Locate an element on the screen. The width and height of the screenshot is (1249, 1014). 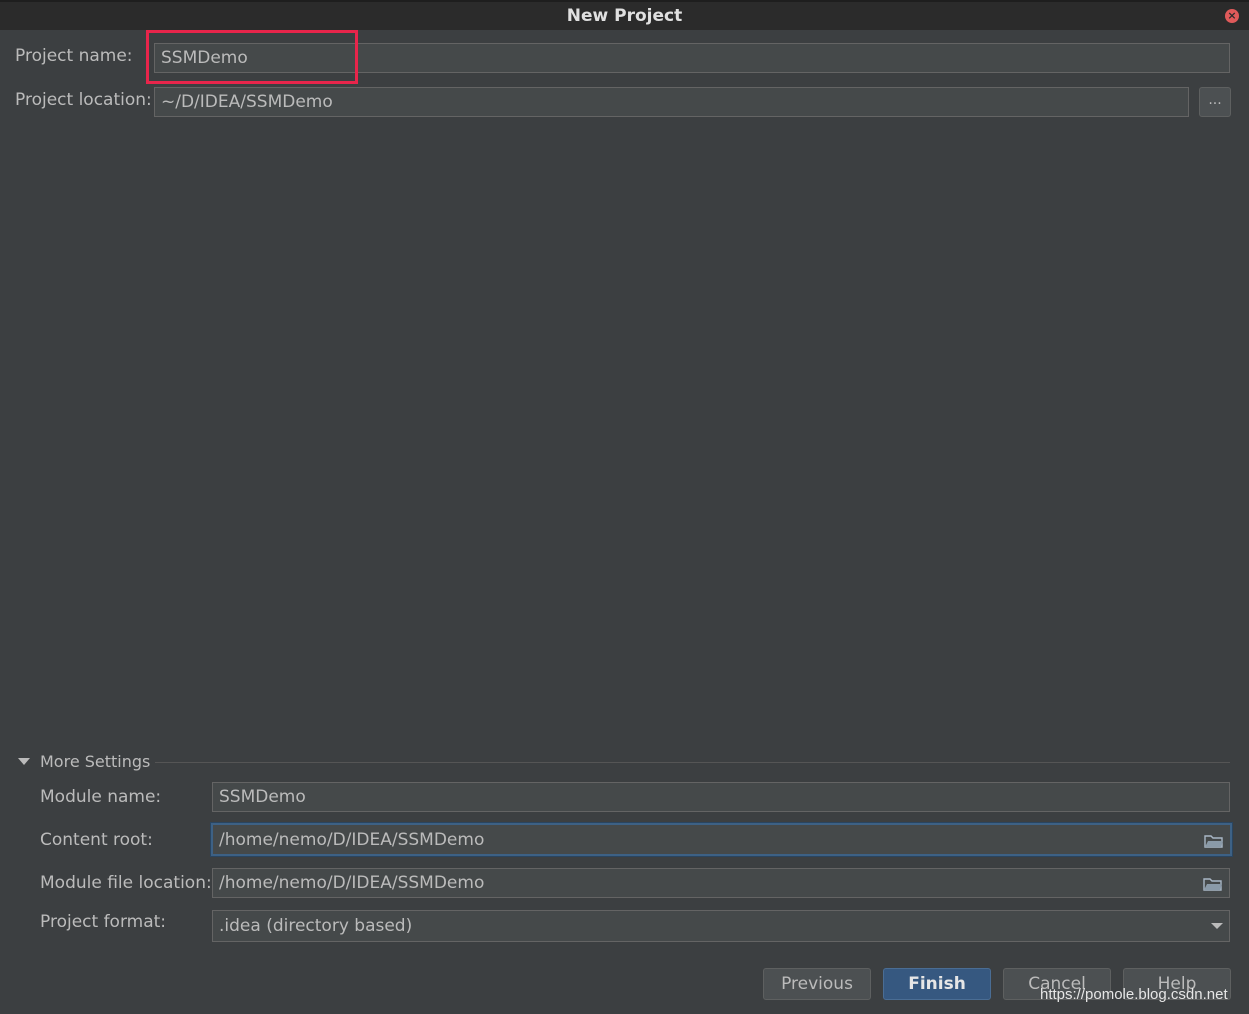
project-name-input: SSMDemo is located at coordinates (692, 58).